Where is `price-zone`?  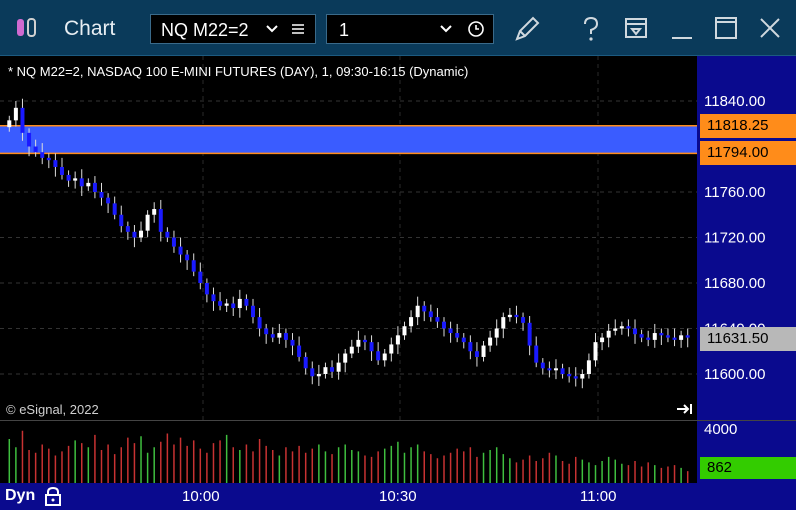 price-zone is located at coordinates (348, 139).